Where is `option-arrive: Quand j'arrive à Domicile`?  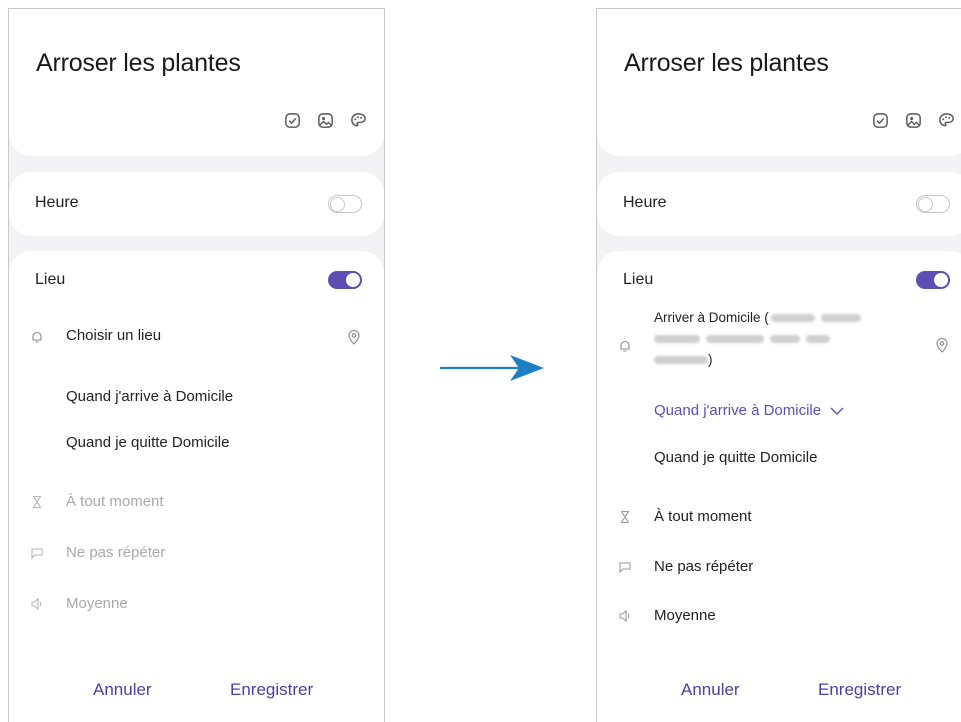
option-arrive: Quand j'arrive à Domicile is located at coordinates (149, 396).